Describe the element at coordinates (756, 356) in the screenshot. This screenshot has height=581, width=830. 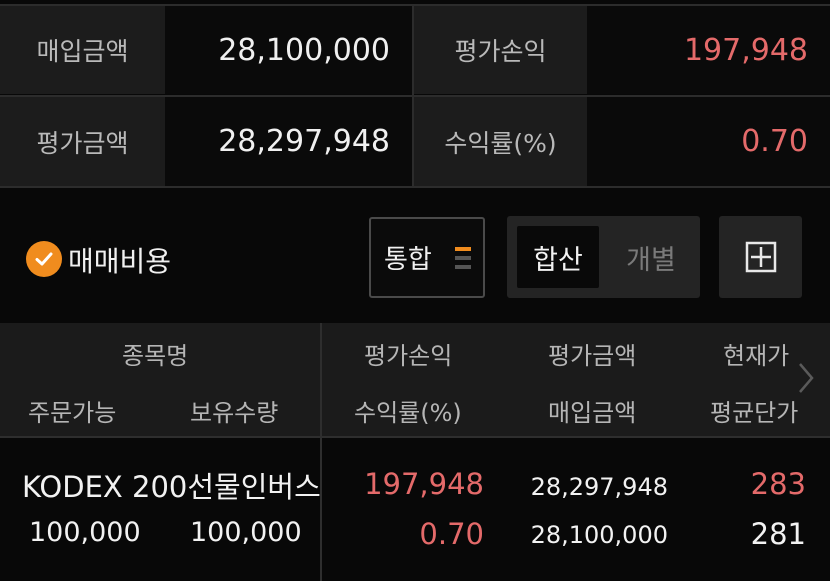
I see `header-current-price: 현재가` at that location.